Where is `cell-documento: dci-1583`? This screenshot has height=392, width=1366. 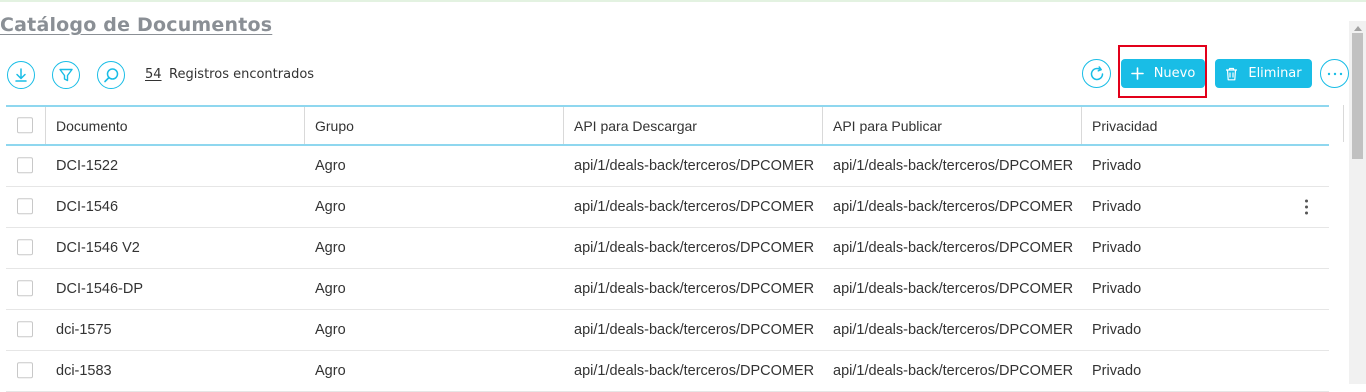 cell-documento: dci-1583 is located at coordinates (84, 371).